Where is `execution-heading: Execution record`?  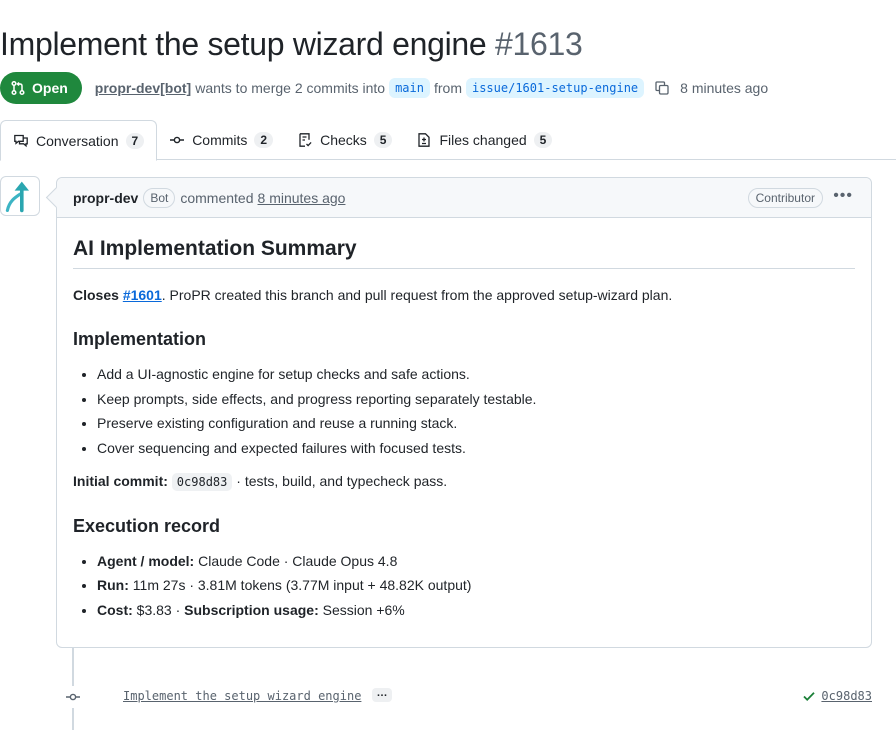
execution-heading: Execution record is located at coordinates (147, 525).